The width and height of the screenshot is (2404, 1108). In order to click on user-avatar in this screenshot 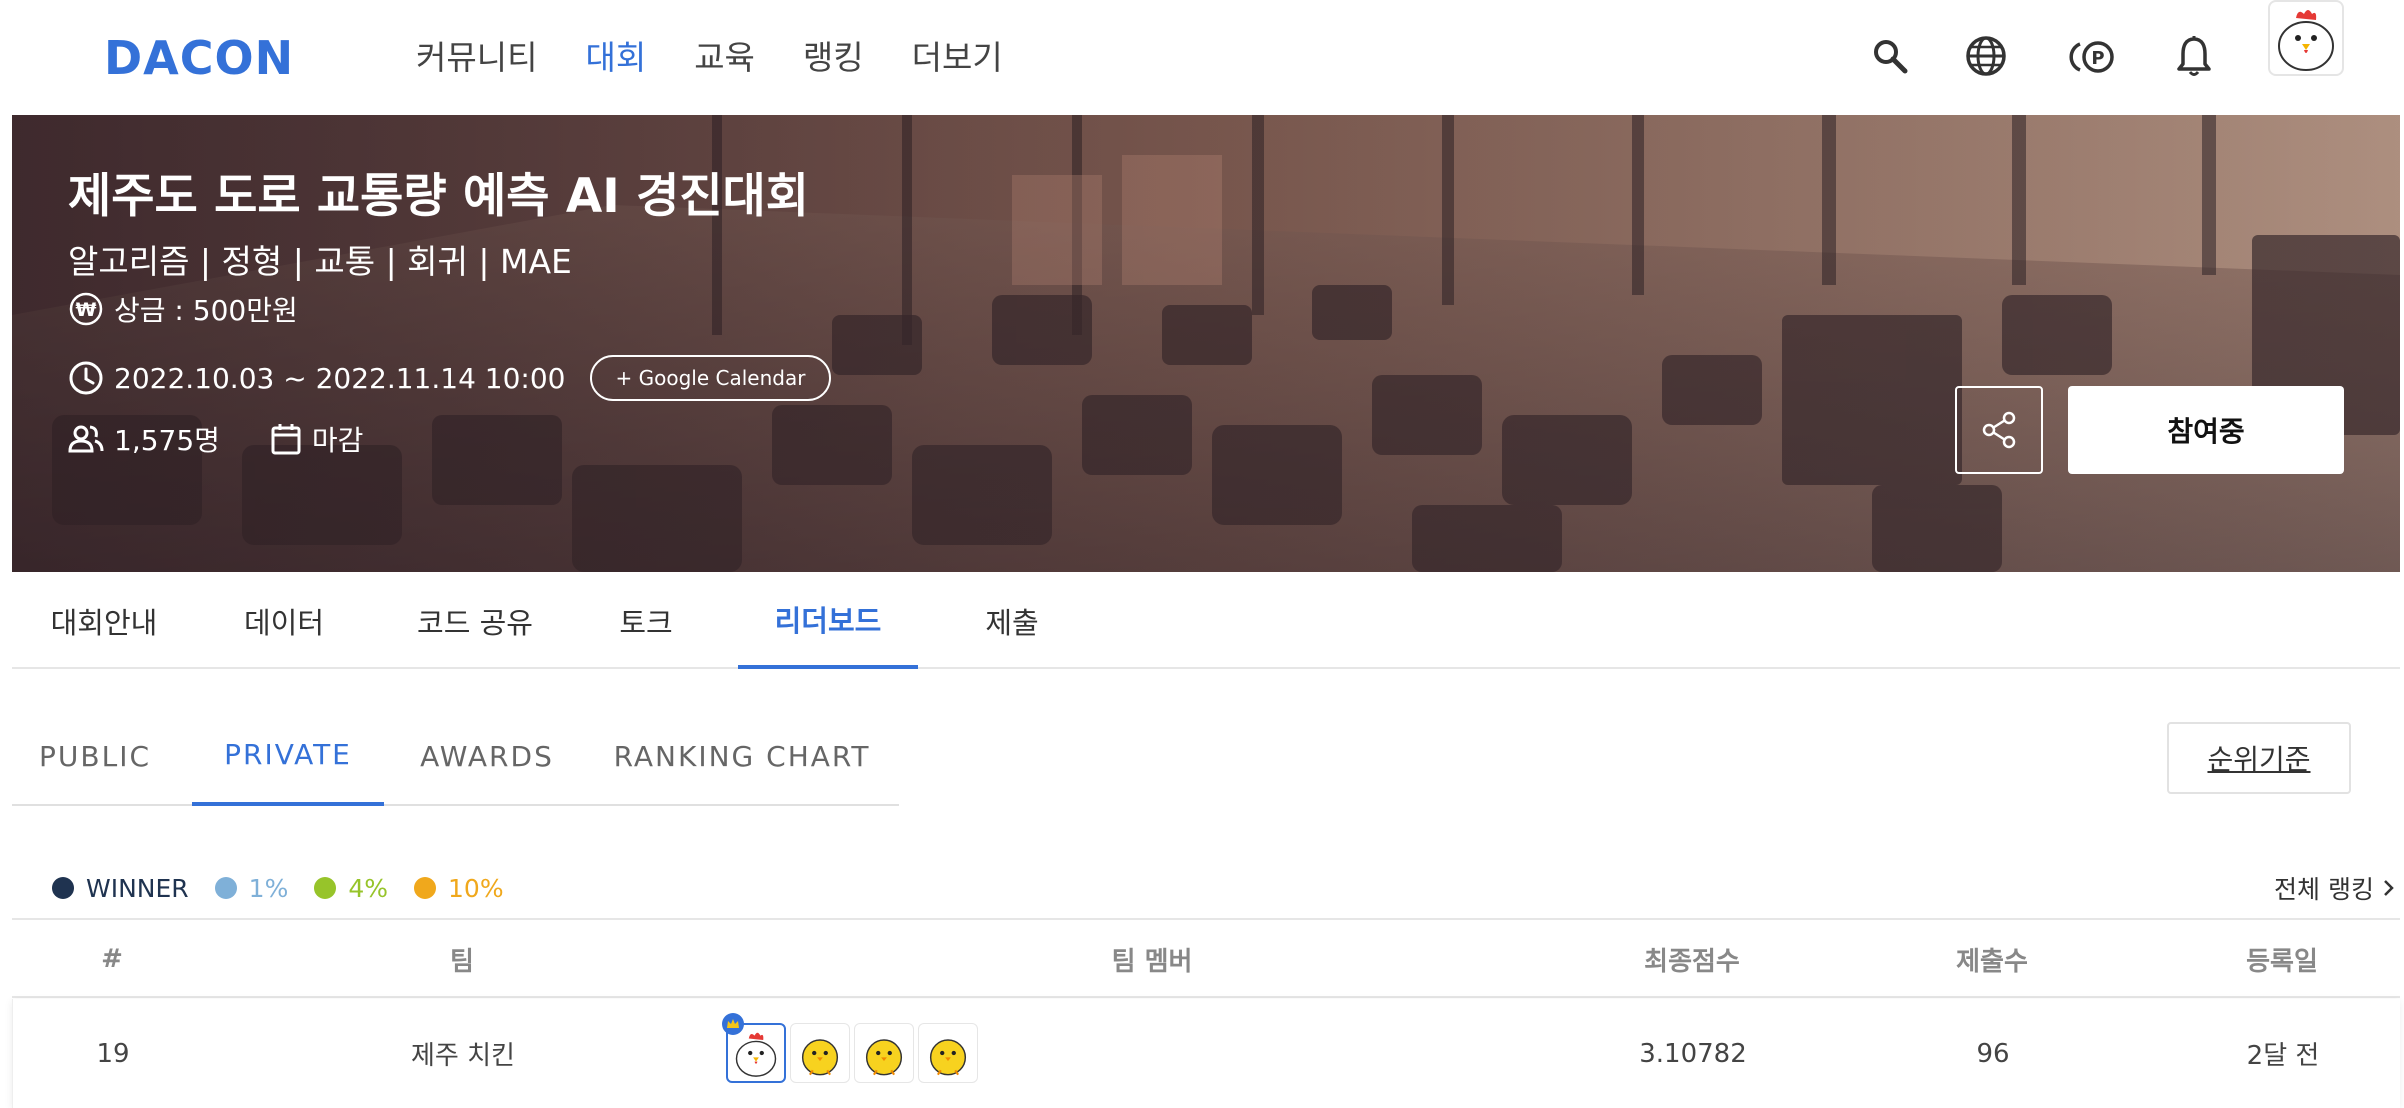, I will do `click(2306, 38)`.